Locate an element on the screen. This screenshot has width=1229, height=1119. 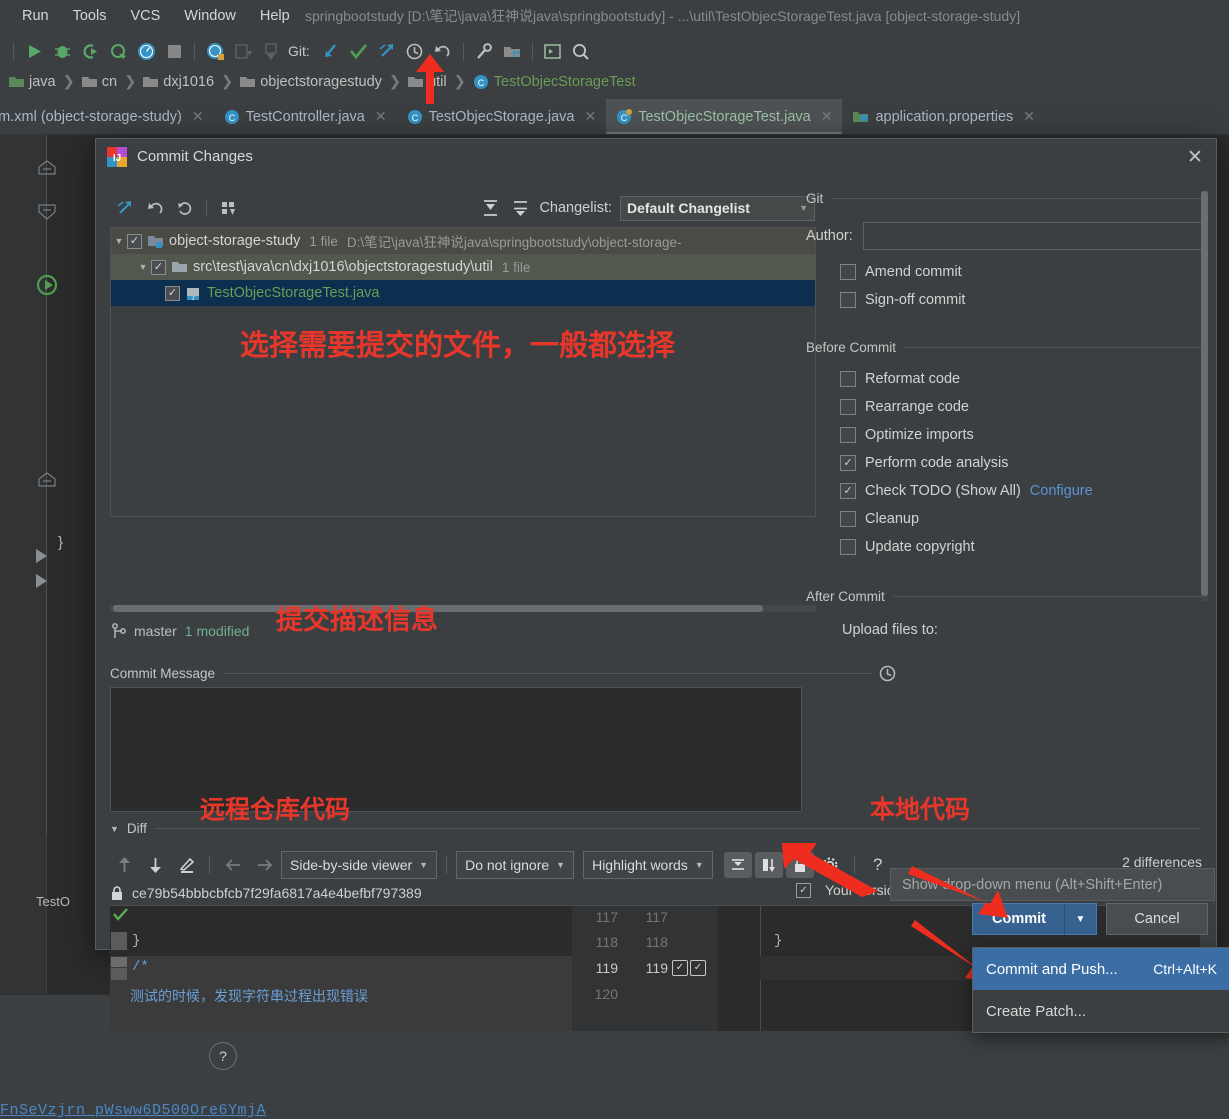
terminal-icon is located at coordinates (553, 51).